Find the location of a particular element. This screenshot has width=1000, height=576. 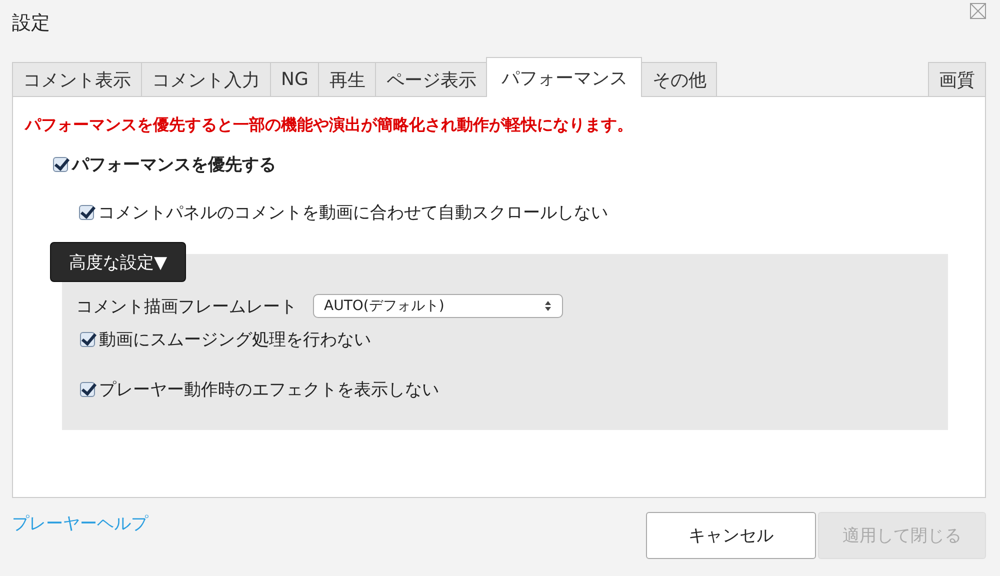

notice-text: パフォーマンスを優先すると一部の機能や演出が簡略化され動作が軽快になります。 is located at coordinates (329, 125).